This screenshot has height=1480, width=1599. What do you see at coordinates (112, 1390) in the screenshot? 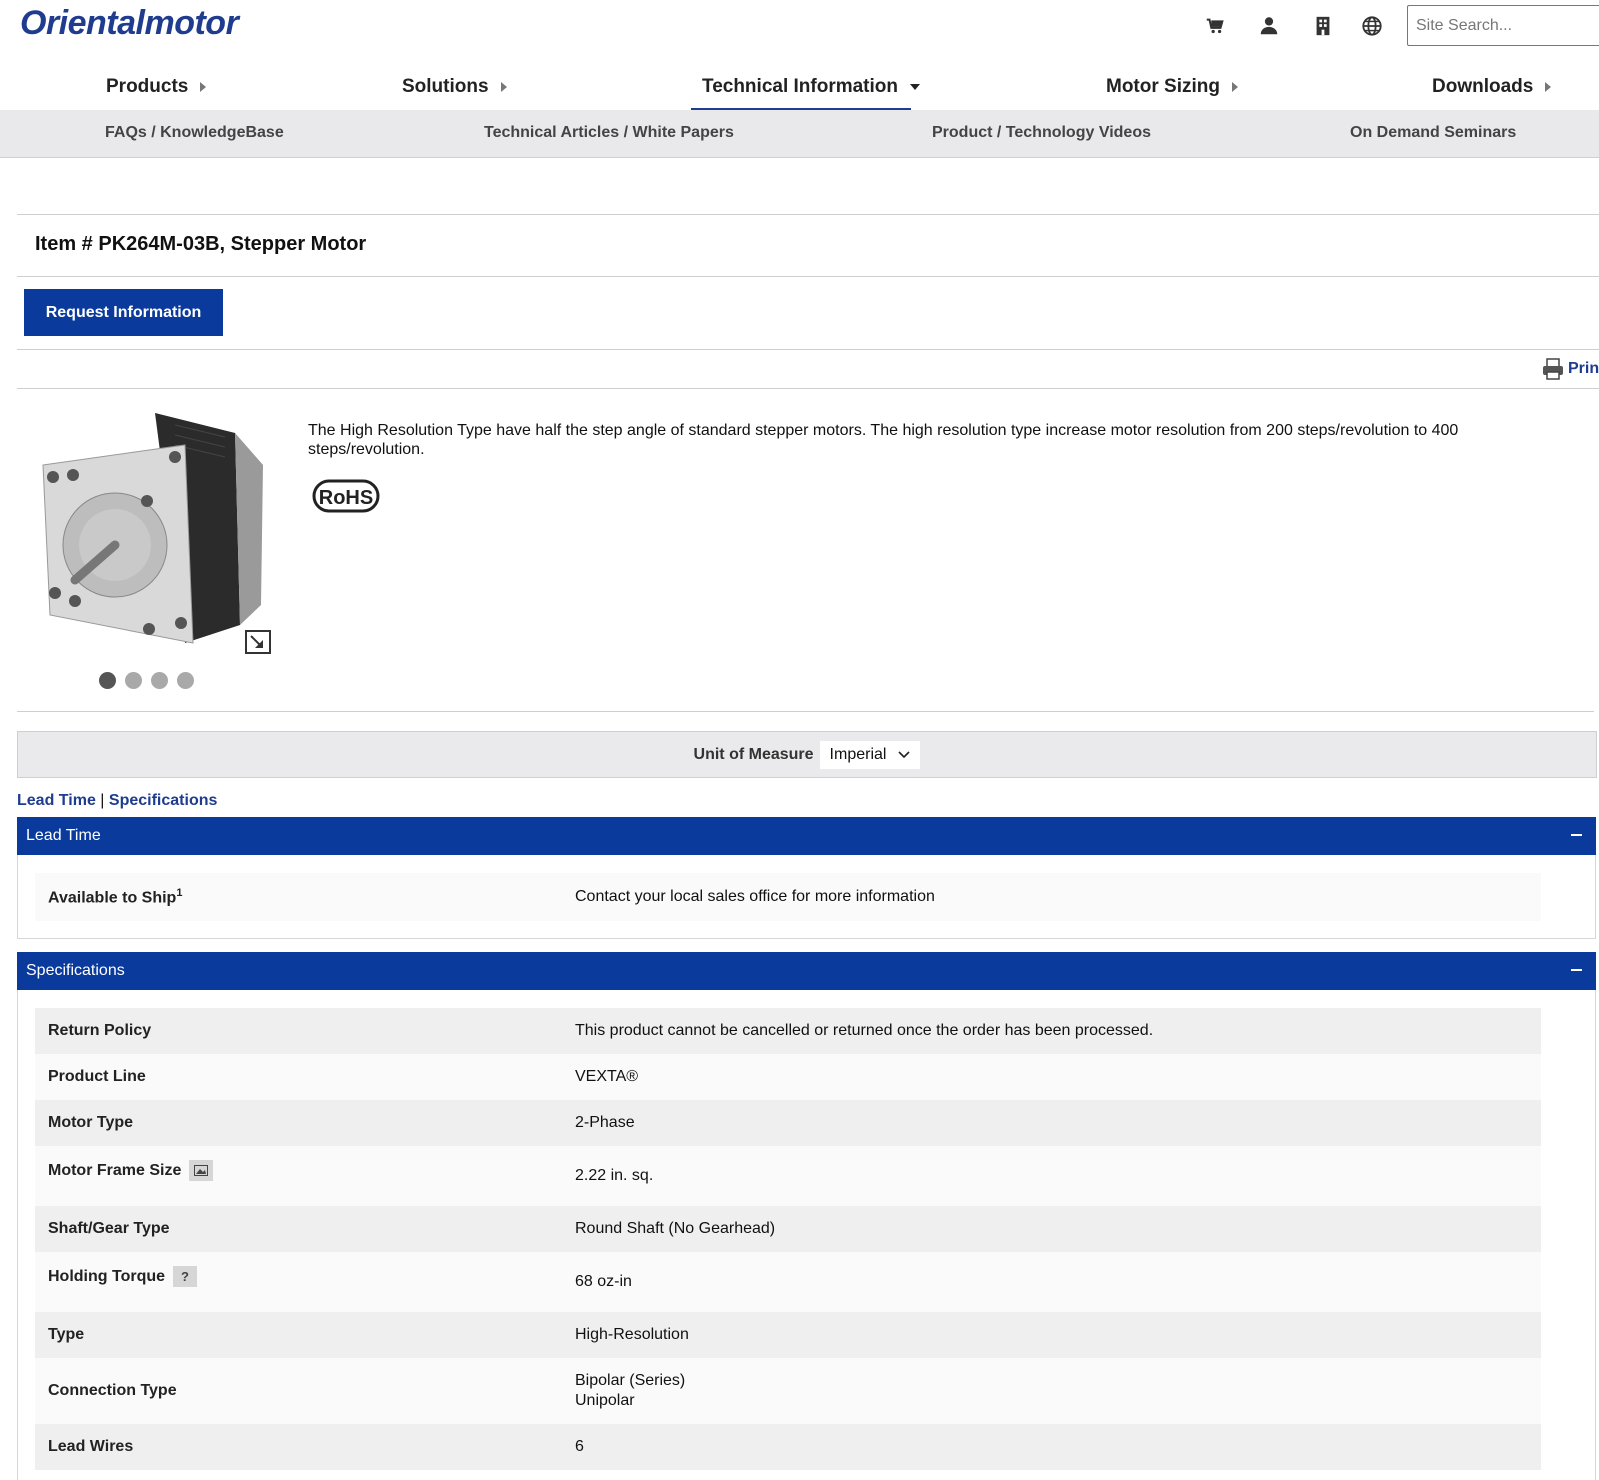
I see `row-key: Connection Type` at bounding box center [112, 1390].